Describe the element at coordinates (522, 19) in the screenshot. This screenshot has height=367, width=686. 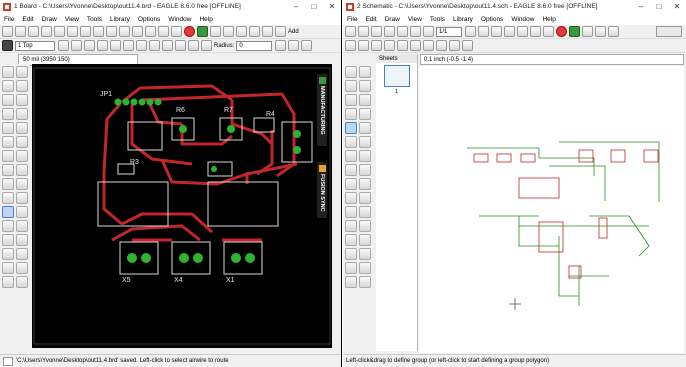
I see `menu-window: Window` at that location.